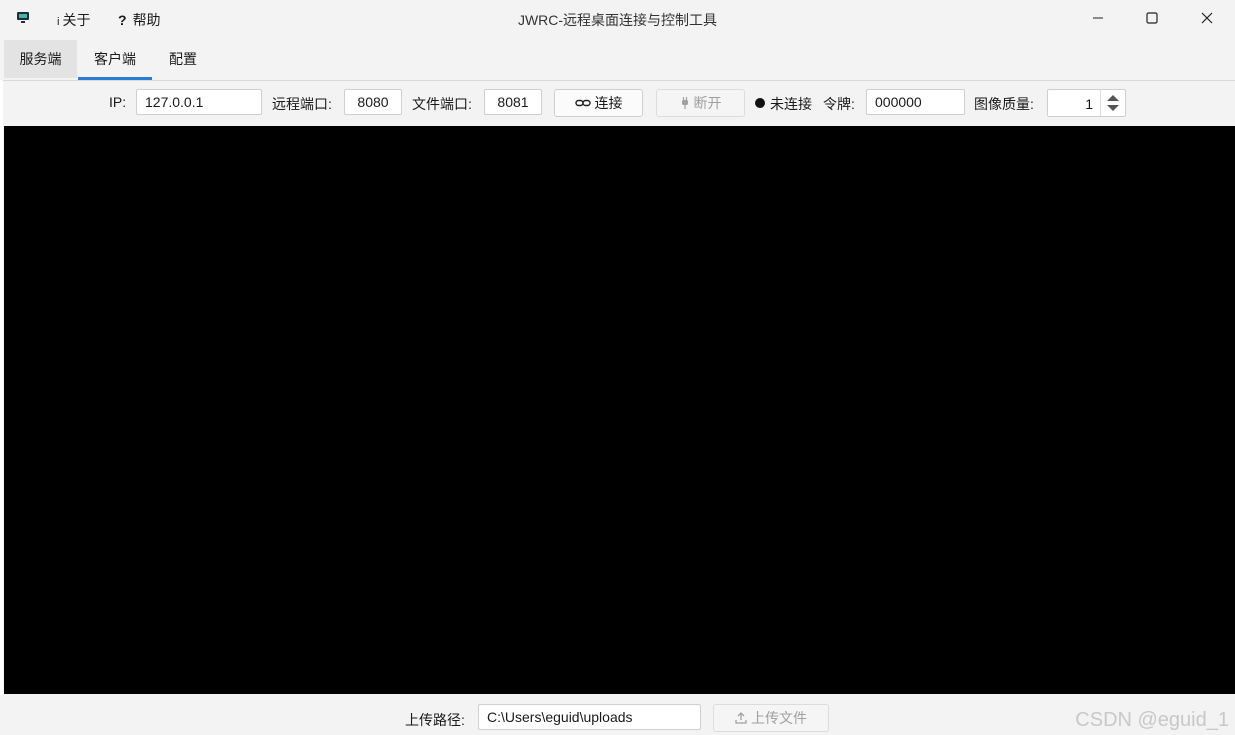 The width and height of the screenshot is (1235, 735). I want to click on ip-input, so click(199, 102).